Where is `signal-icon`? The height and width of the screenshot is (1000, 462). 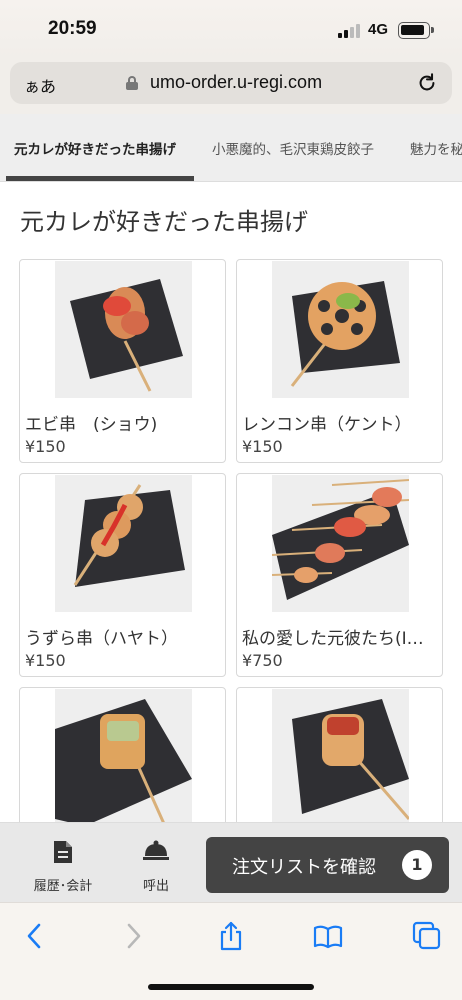
signal-icon is located at coordinates (350, 31).